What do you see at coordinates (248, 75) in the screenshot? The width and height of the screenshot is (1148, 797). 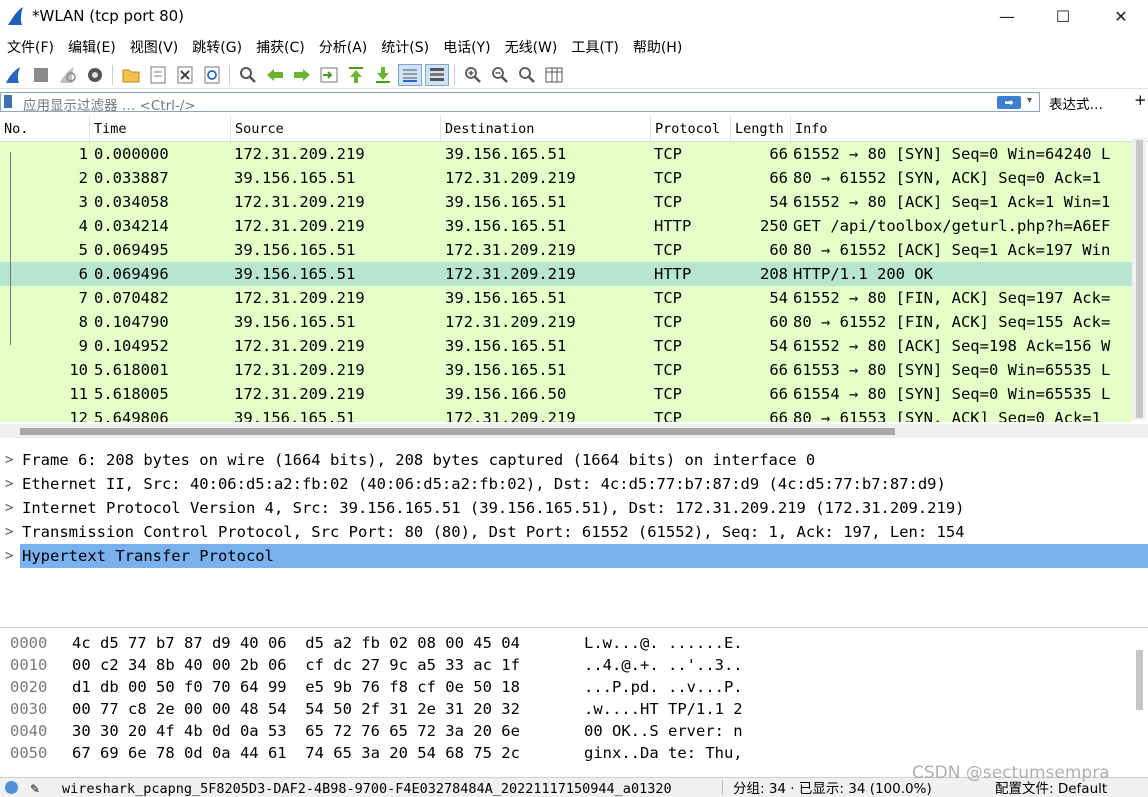 I see `find-packet-icon` at bounding box center [248, 75].